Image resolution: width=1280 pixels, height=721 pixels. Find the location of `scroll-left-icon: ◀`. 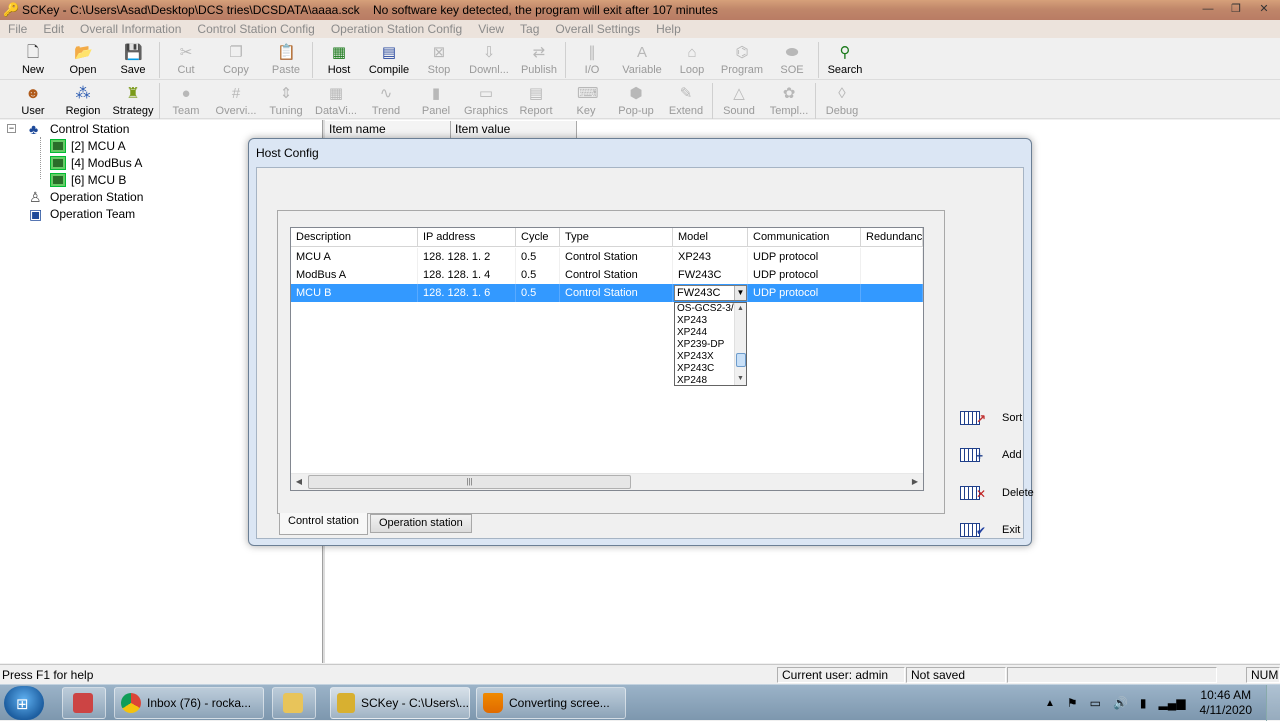

scroll-left-icon: ◀ is located at coordinates (299, 482).